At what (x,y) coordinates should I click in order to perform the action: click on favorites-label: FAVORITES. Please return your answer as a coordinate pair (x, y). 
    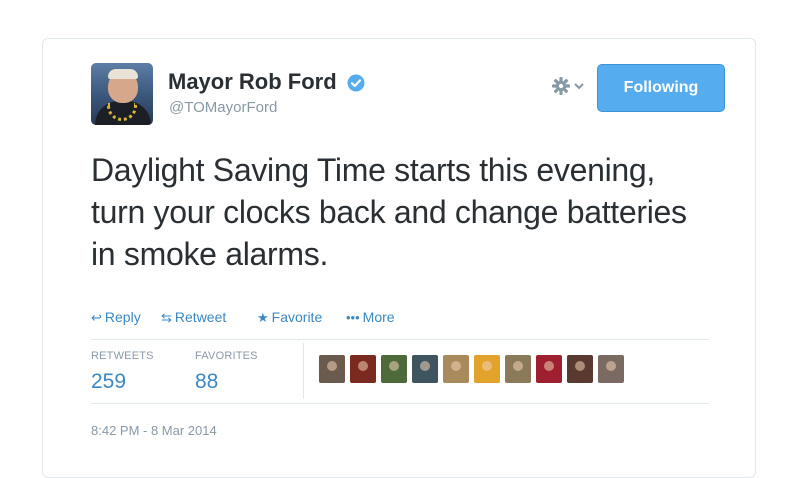
    Looking at the image, I should click on (226, 356).